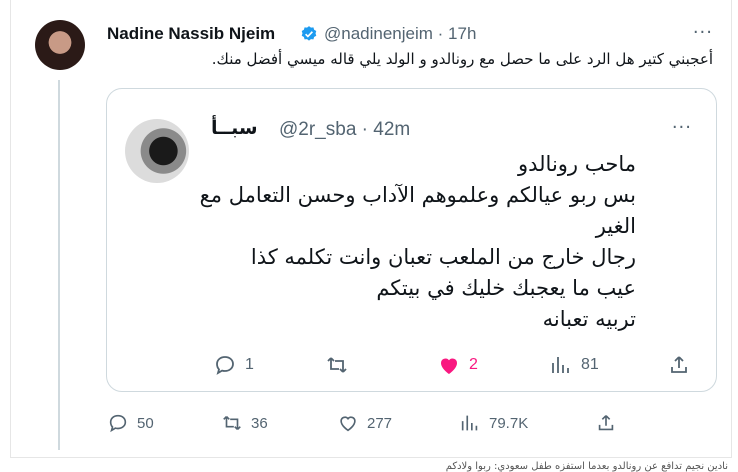 The height and width of the screenshot is (472, 738). I want to click on like-count: 277, so click(380, 423).